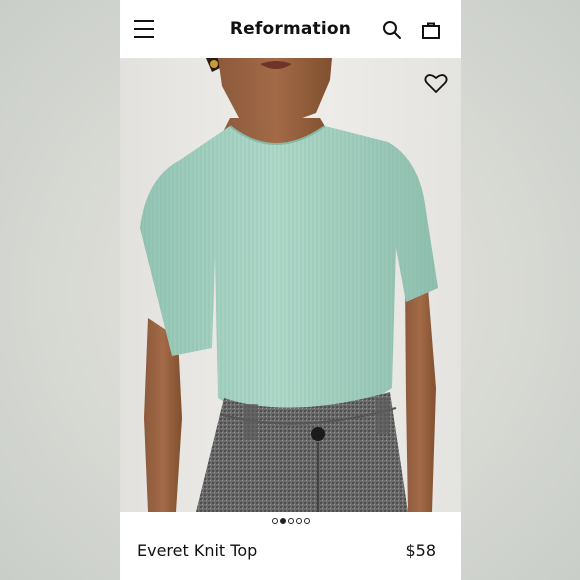  Describe the element at coordinates (197, 550) in the screenshot. I see `product-name: Everet Knit Top` at that location.